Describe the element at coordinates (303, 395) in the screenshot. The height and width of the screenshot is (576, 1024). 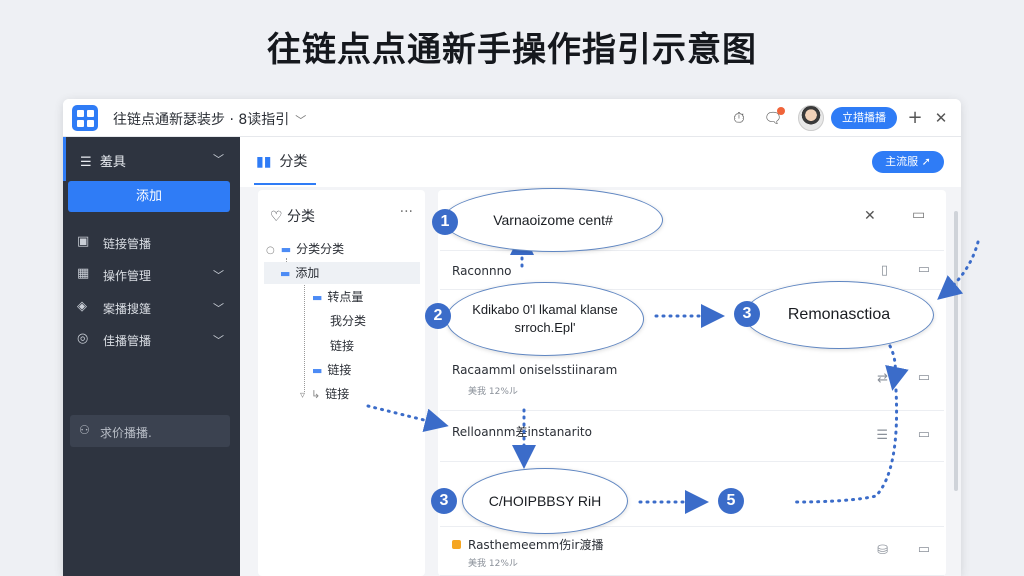
I see `chevron-down-icon: ▿` at that location.